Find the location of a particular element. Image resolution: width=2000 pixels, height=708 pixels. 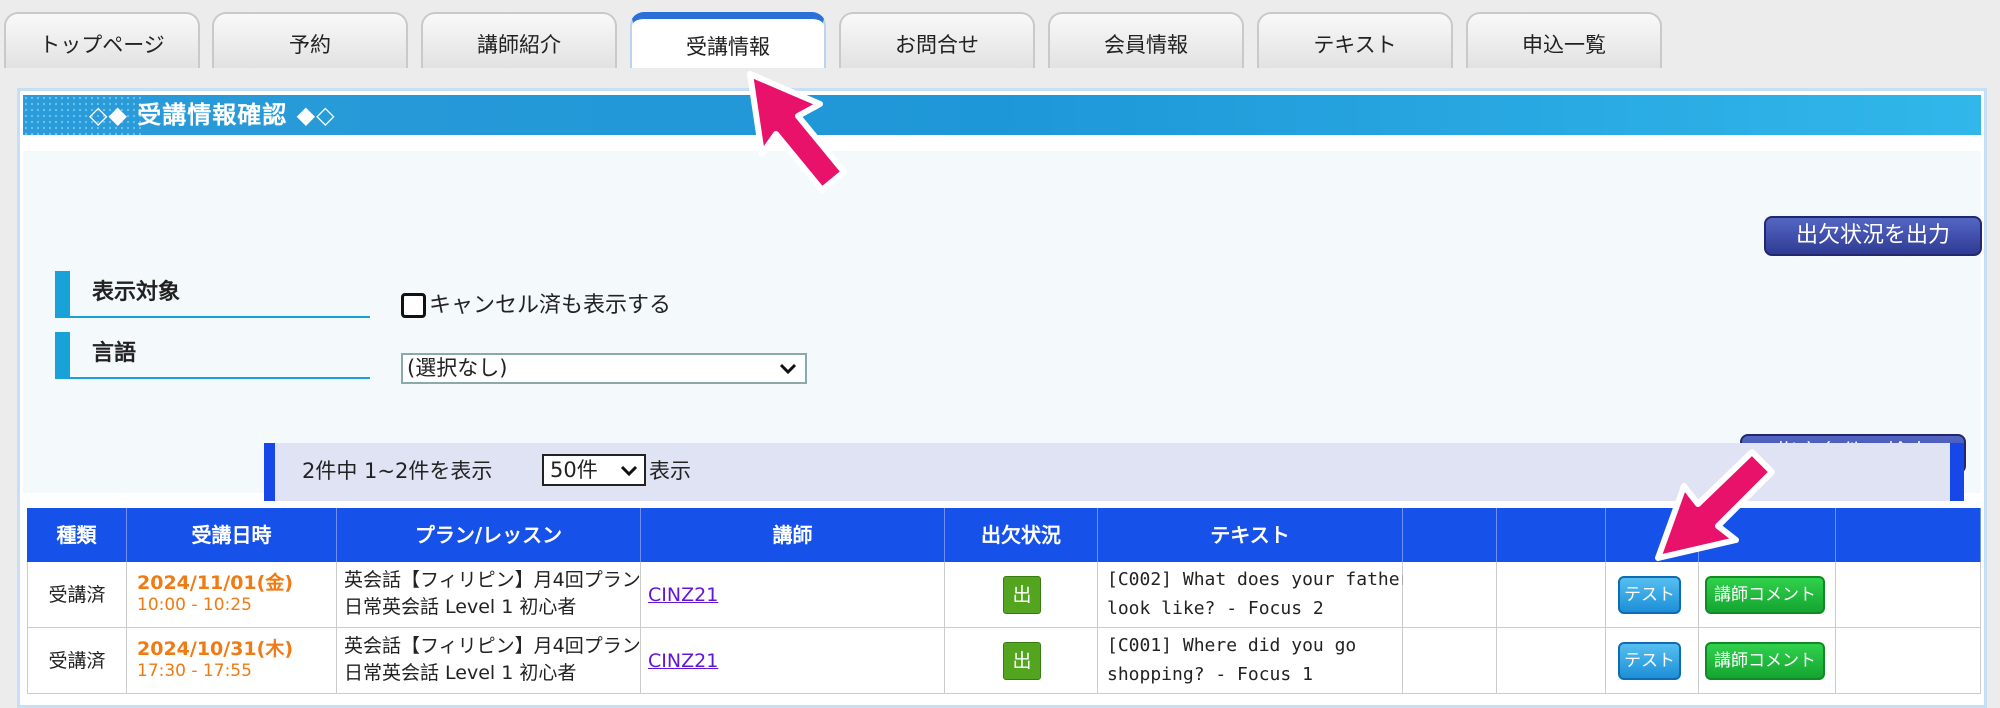

tab-textbook: テキスト is located at coordinates (1355, 40).